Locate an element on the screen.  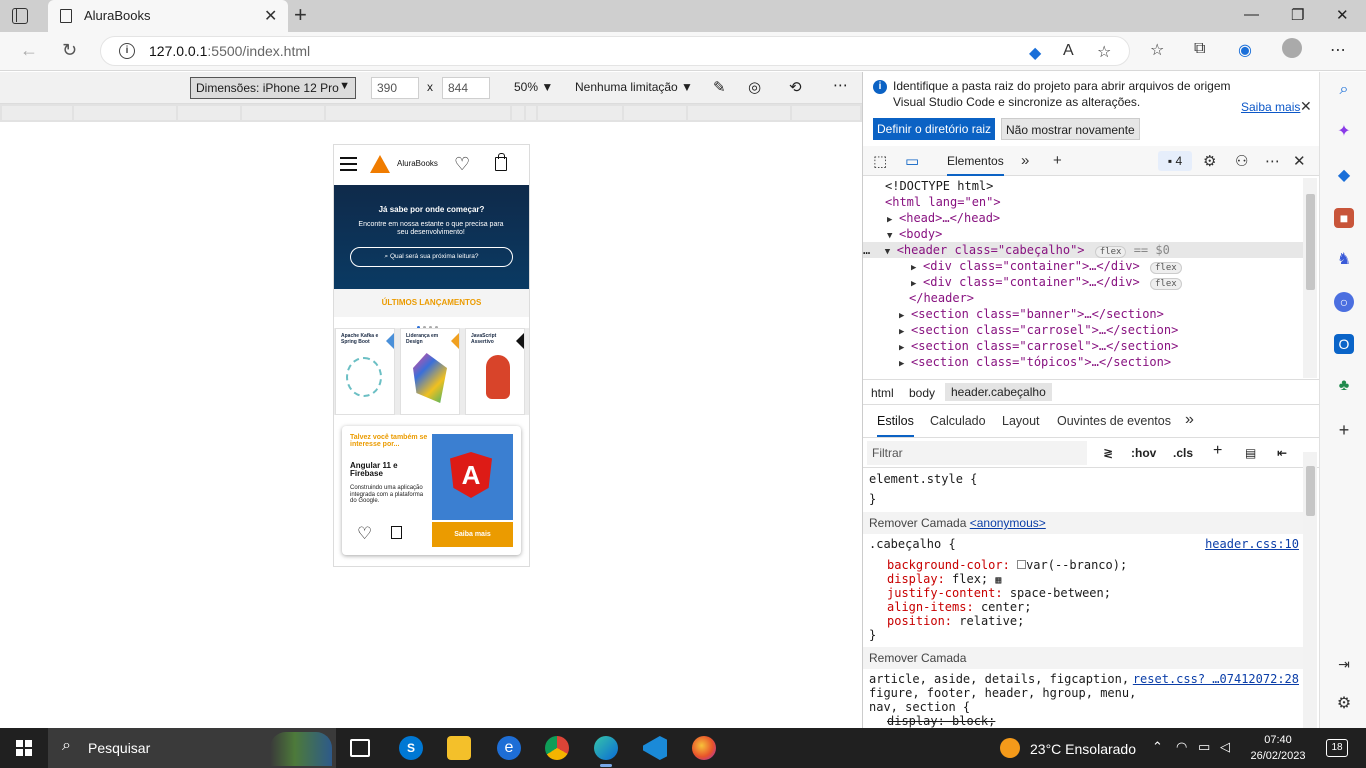
favorites-heart-icon: ♡ is located at coordinates (462, 164).